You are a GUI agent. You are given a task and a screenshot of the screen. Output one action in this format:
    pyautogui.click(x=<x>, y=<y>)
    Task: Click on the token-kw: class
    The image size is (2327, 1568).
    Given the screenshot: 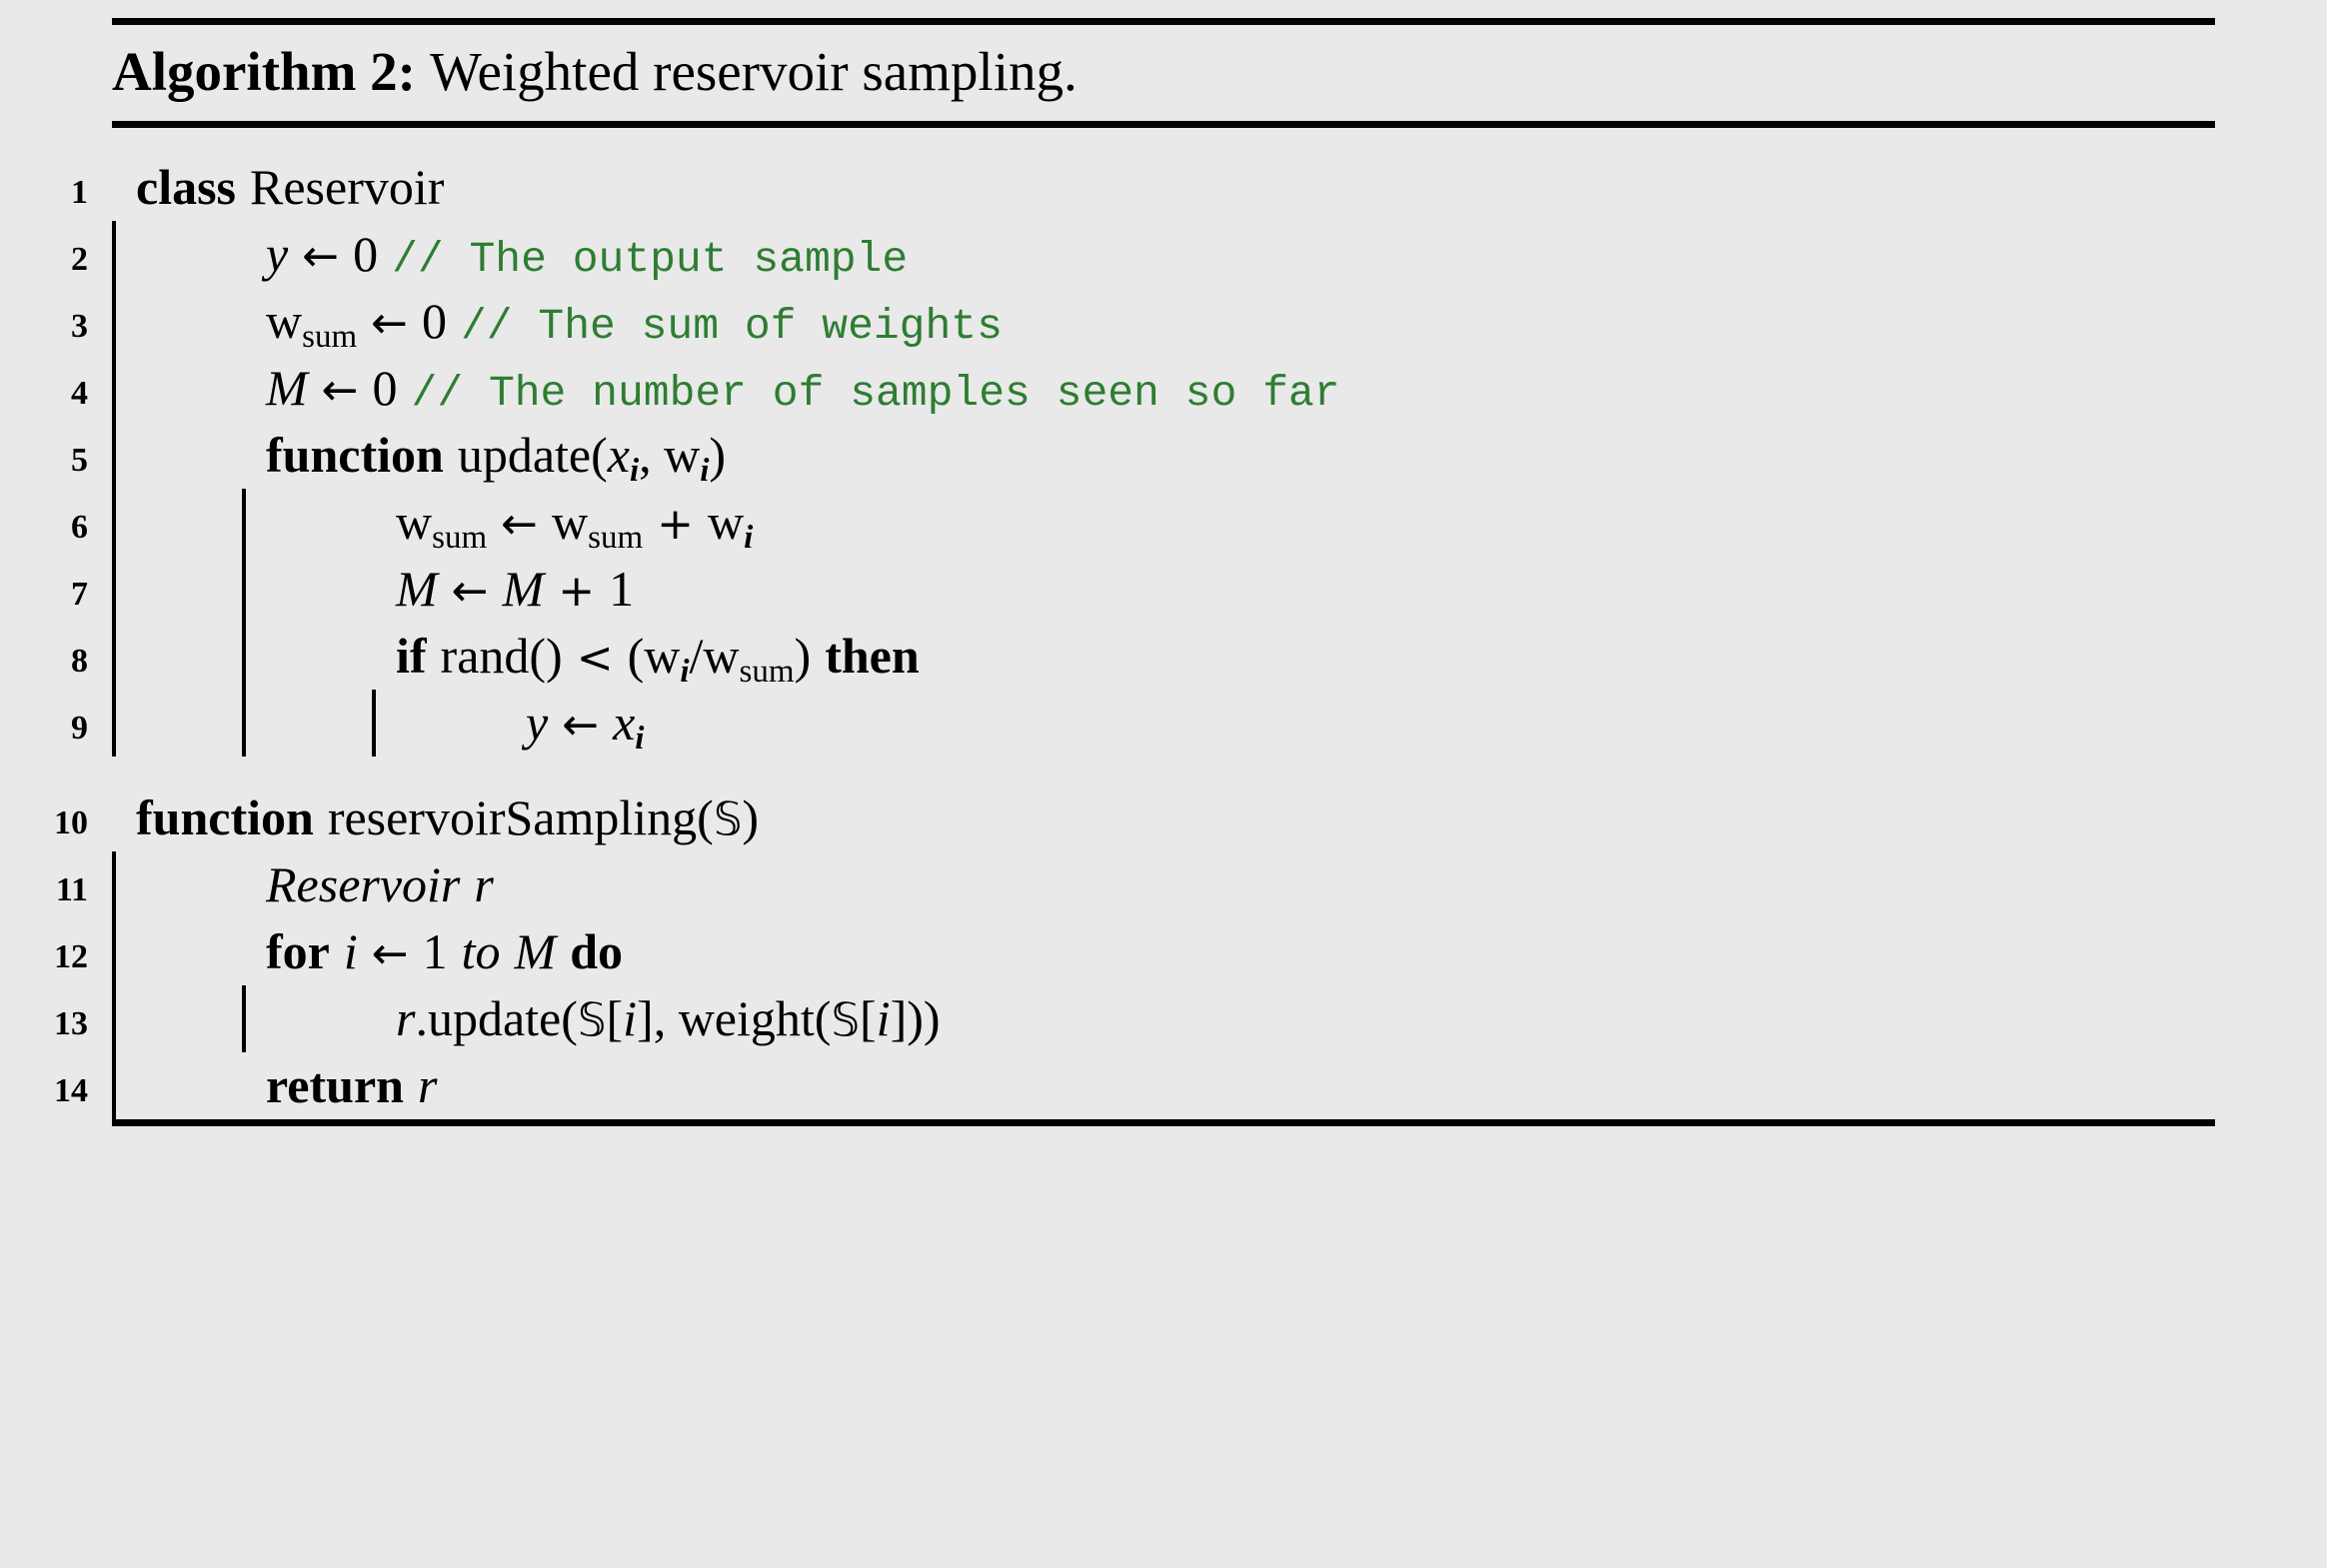 What is the action you would take?
    pyautogui.click(x=186, y=187)
    